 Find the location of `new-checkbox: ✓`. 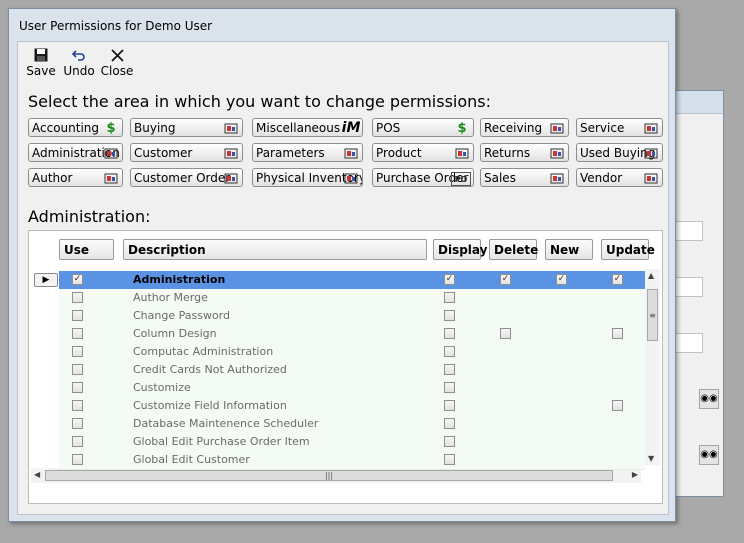

new-checkbox: ✓ is located at coordinates (561, 279).